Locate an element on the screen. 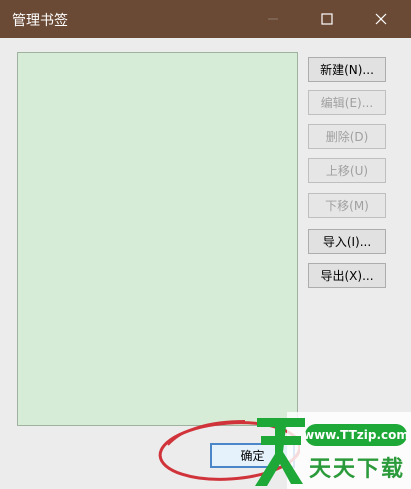 Image resolution: width=411 pixels, height=489 pixels. watermark-logo-icon is located at coordinates (280, 452).